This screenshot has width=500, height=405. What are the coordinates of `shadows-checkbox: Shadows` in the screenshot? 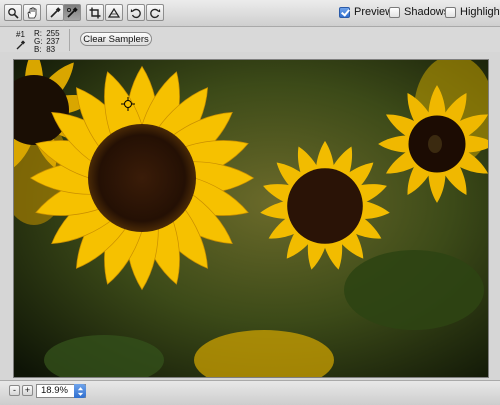 It's located at (419, 12).